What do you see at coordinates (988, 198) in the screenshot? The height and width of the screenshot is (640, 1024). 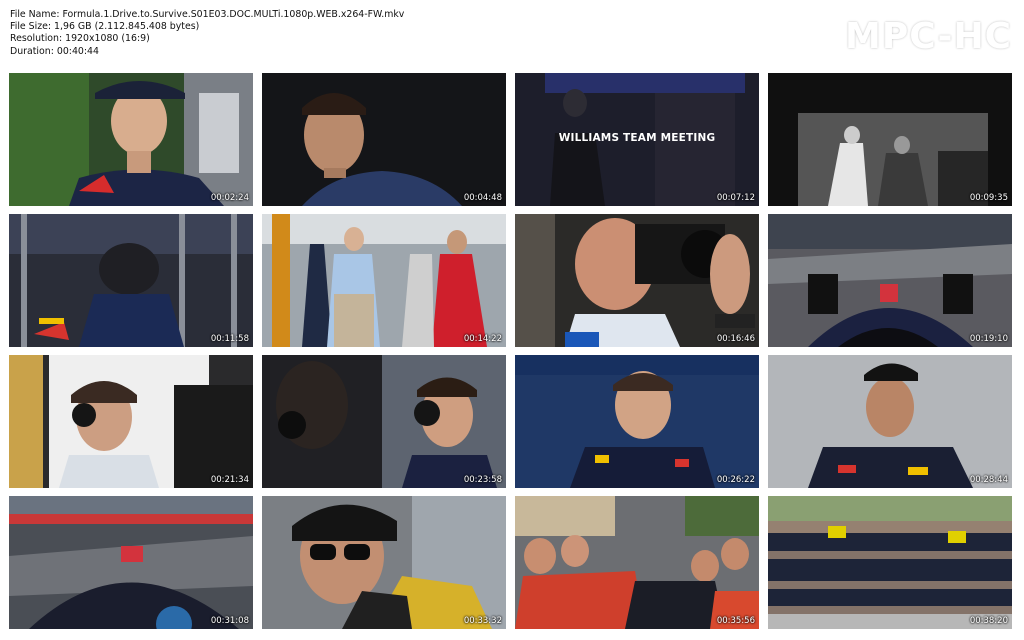 I see `timestamp: 00:09:35` at bounding box center [988, 198].